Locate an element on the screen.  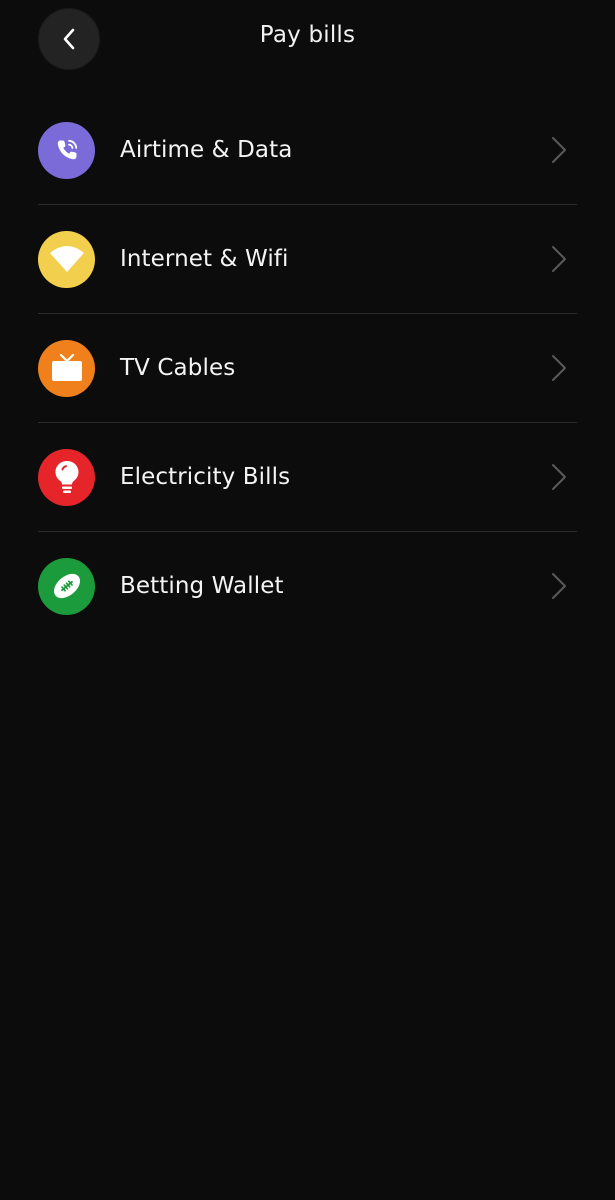
list-item-tv-cables: TV Cables is located at coordinates (307, 368).